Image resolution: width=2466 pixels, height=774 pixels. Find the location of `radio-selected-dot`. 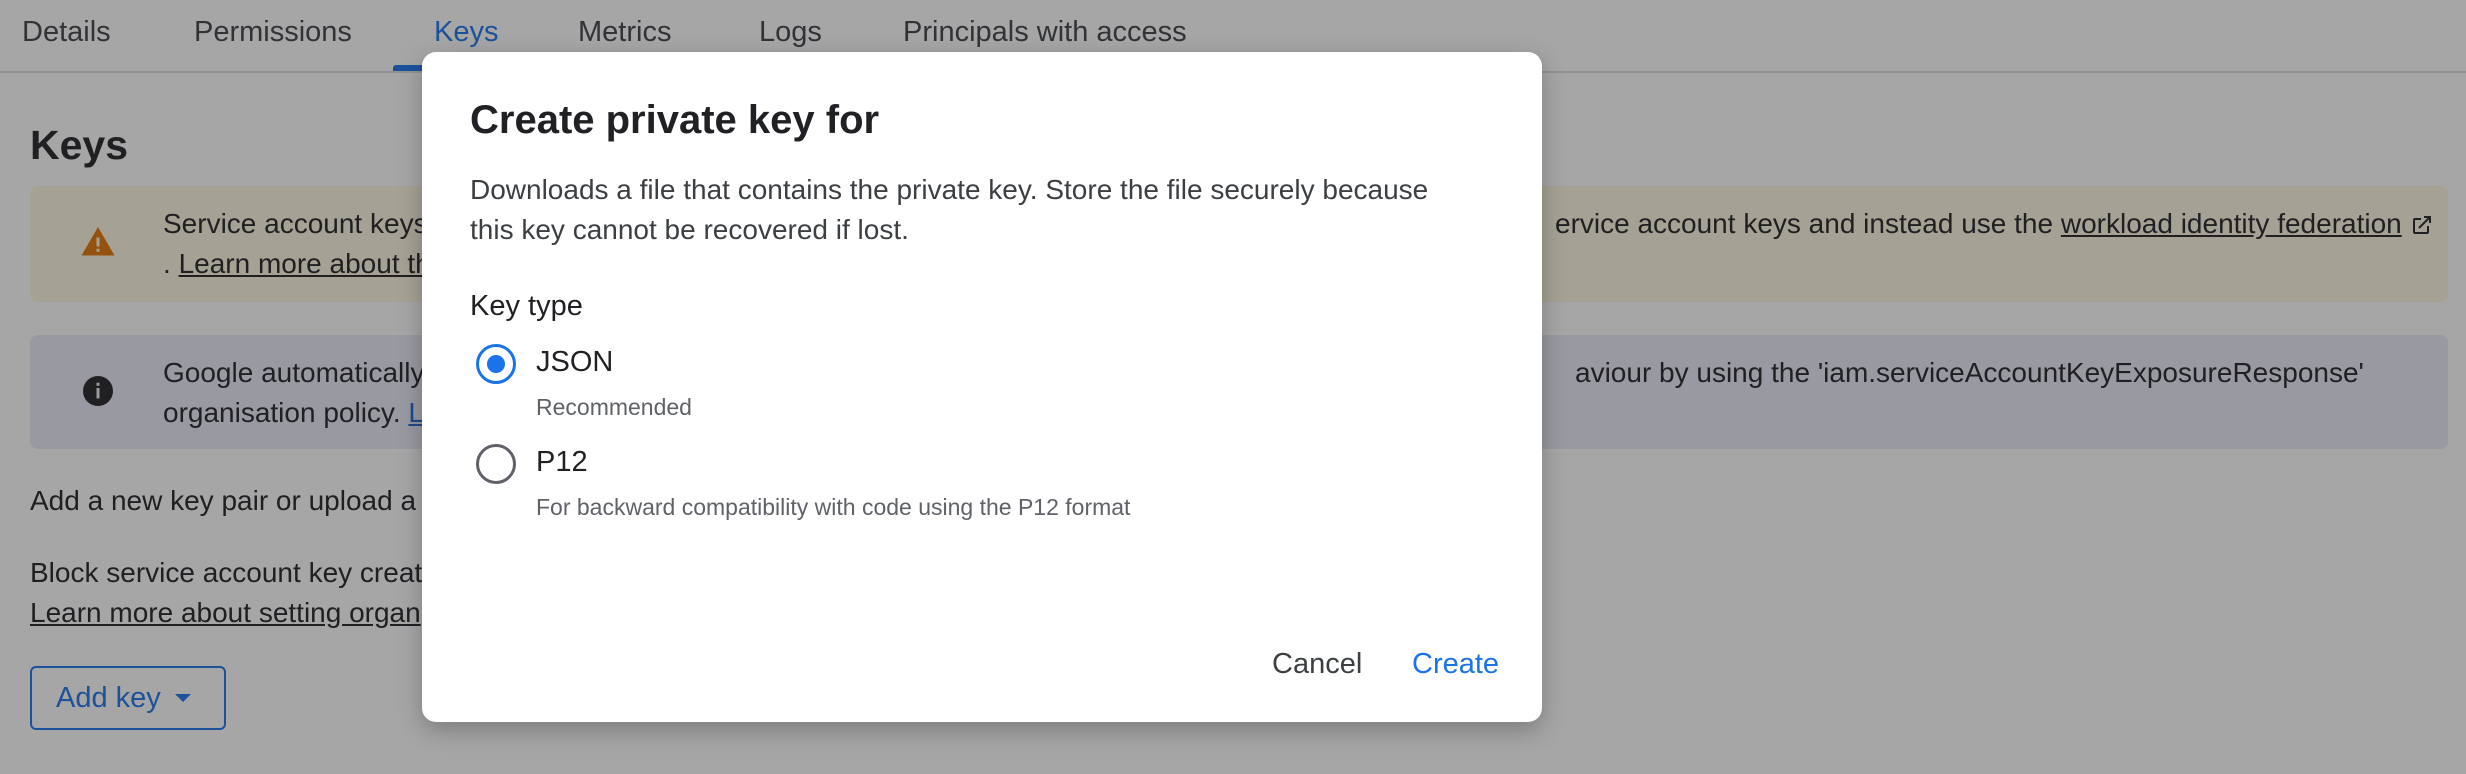

radio-selected-dot is located at coordinates (496, 364).